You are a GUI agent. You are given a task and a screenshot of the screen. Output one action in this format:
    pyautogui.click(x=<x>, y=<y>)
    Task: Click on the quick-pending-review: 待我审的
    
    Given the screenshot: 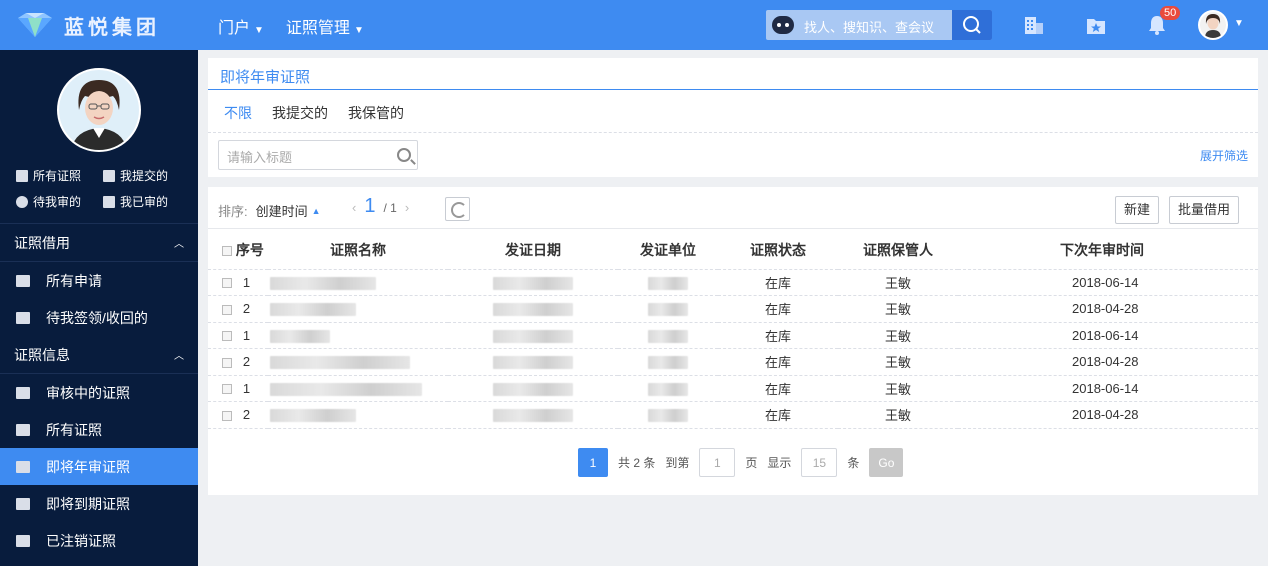 What is the action you would take?
    pyautogui.click(x=48, y=201)
    